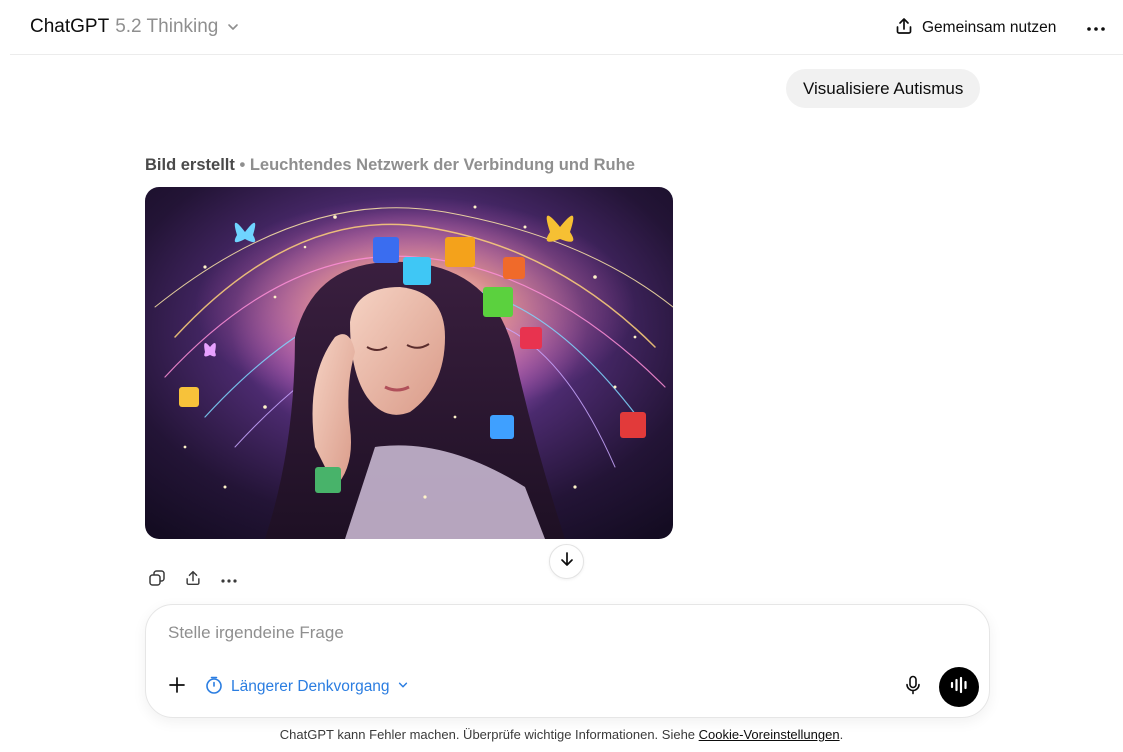 The height and width of the screenshot is (752, 1123). I want to click on timer-icon, so click(214, 687).